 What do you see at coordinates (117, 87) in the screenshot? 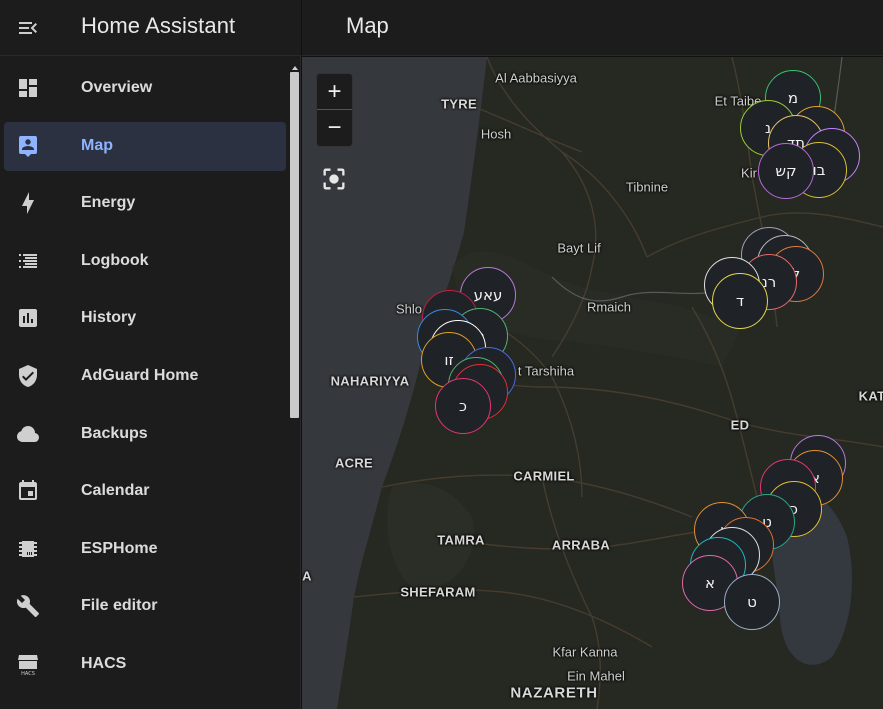
I see `sidebar-item-label: Overview` at bounding box center [117, 87].